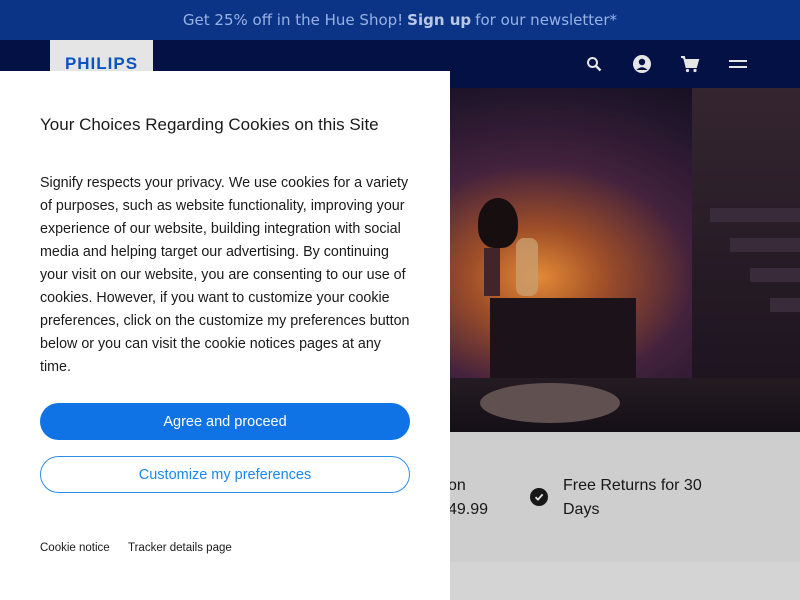 Image resolution: width=800 pixels, height=600 pixels. I want to click on customize-preferences-button: Customize my preferences, so click(225, 474).